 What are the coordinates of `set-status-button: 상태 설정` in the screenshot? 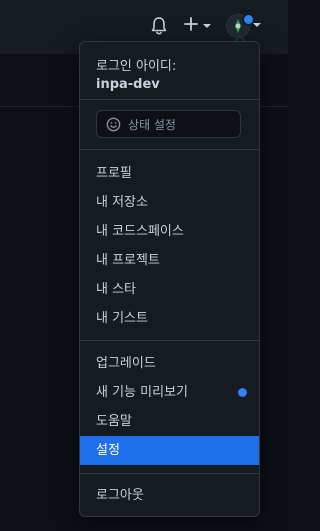 It's located at (168, 124).